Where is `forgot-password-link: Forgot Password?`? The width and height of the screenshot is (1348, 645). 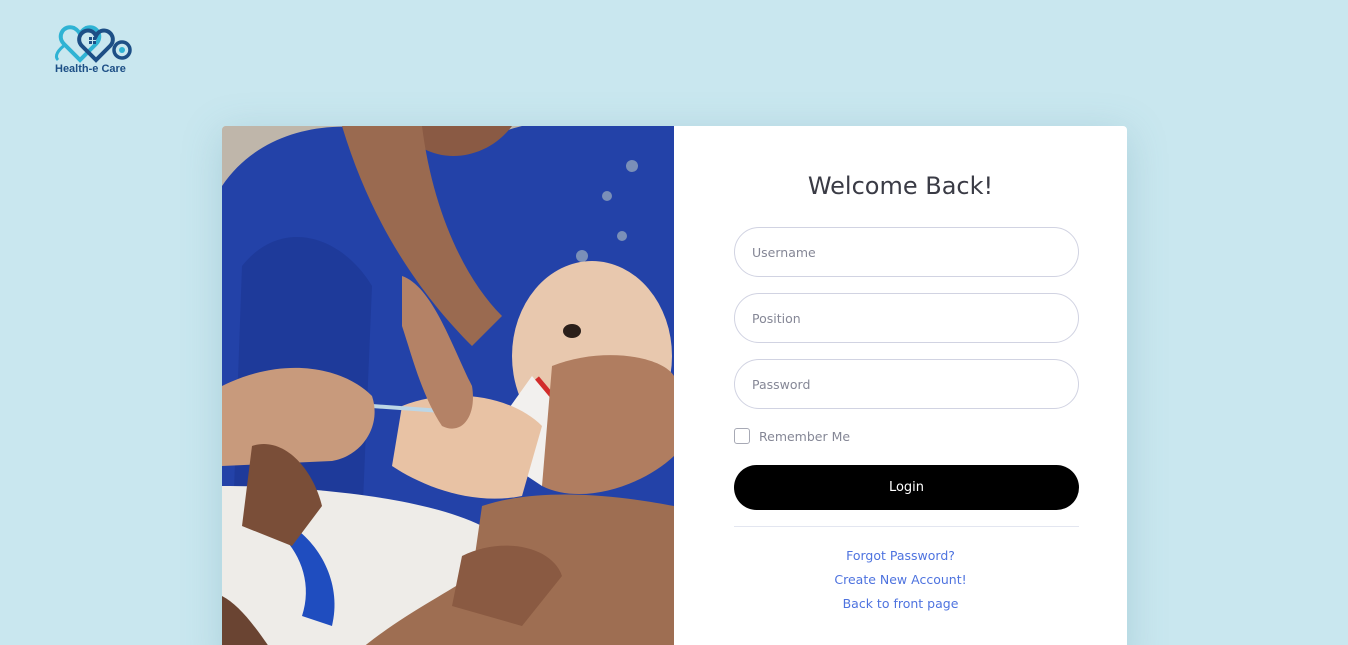
forgot-password-link: Forgot Password? is located at coordinates (900, 555).